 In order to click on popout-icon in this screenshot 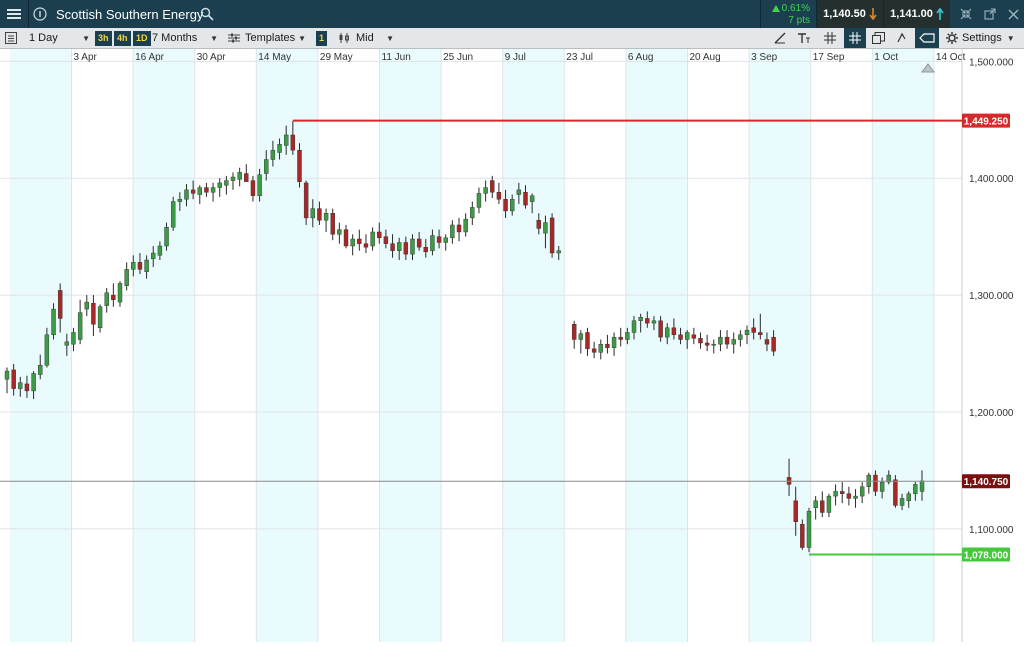, I will do `click(990, 14)`.